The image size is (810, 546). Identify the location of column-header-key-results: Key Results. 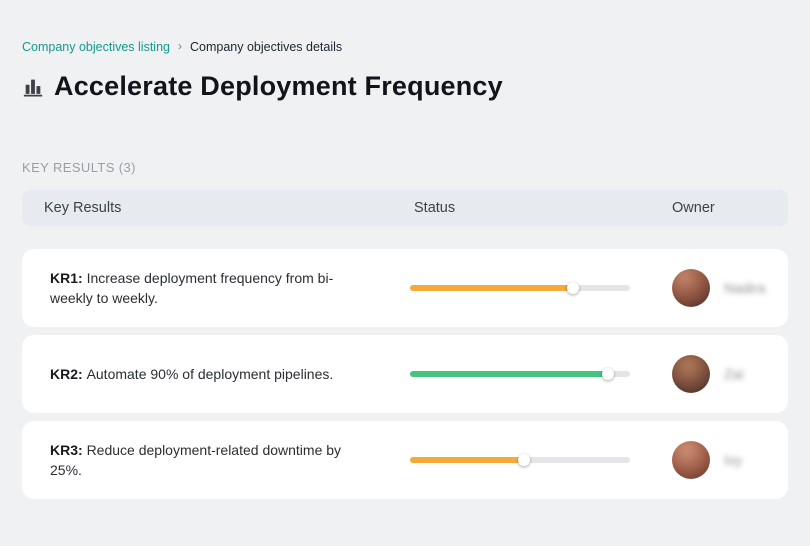
(83, 208).